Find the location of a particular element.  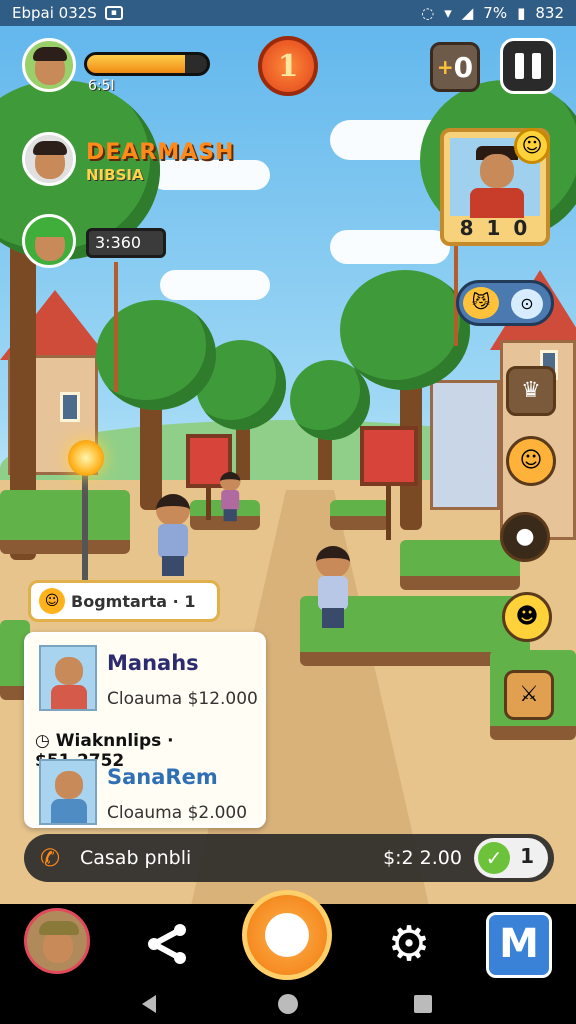

profile-button is located at coordinates (57, 941).